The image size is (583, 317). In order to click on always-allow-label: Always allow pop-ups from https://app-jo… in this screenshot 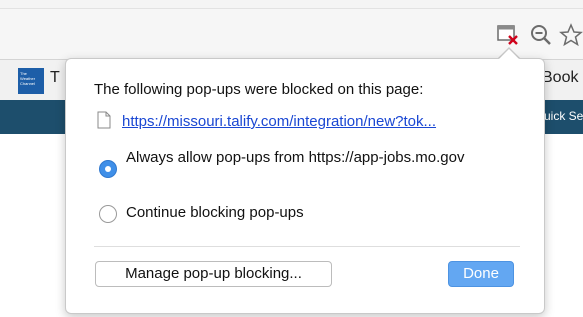, I will do `click(296, 158)`.